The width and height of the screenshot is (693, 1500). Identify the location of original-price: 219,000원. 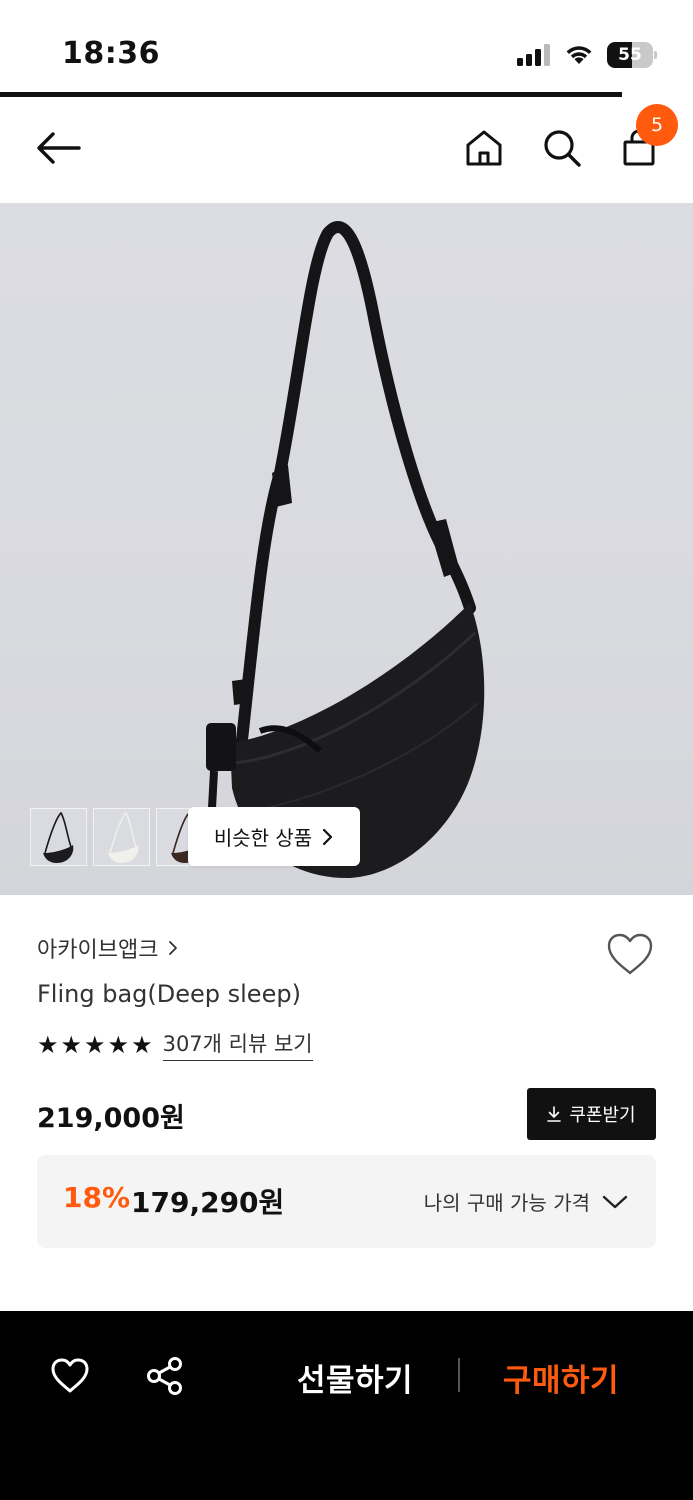
(111, 1118).